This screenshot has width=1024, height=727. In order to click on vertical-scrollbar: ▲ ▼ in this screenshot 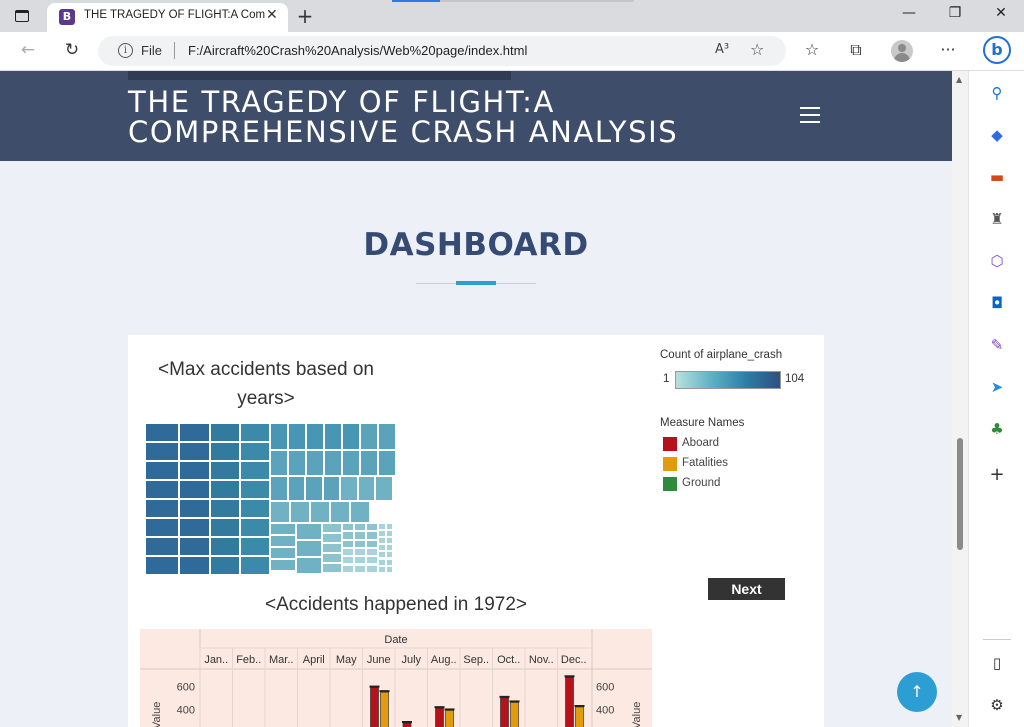, I will do `click(960, 399)`.